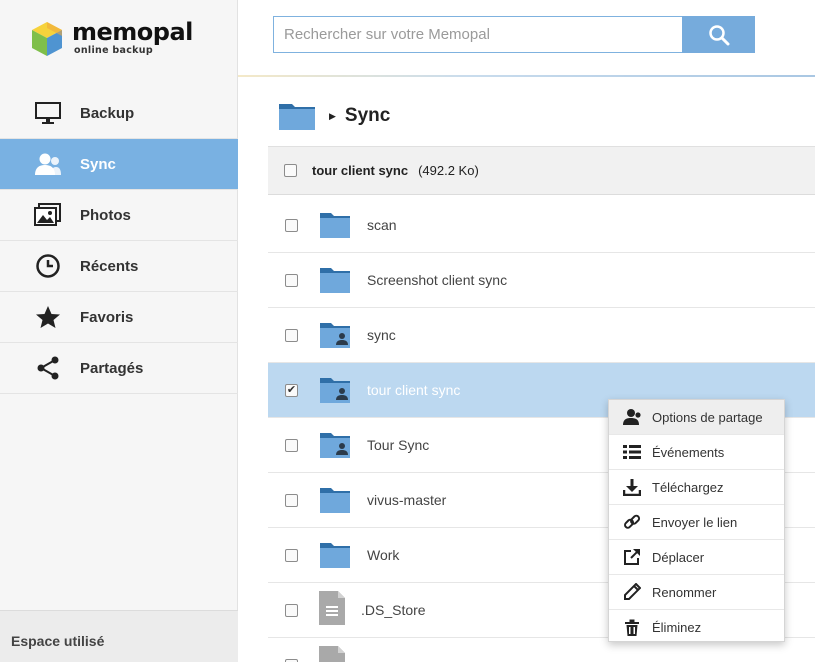  What do you see at coordinates (707, 417) in the screenshot?
I see `menu-item-label: Options de partage` at bounding box center [707, 417].